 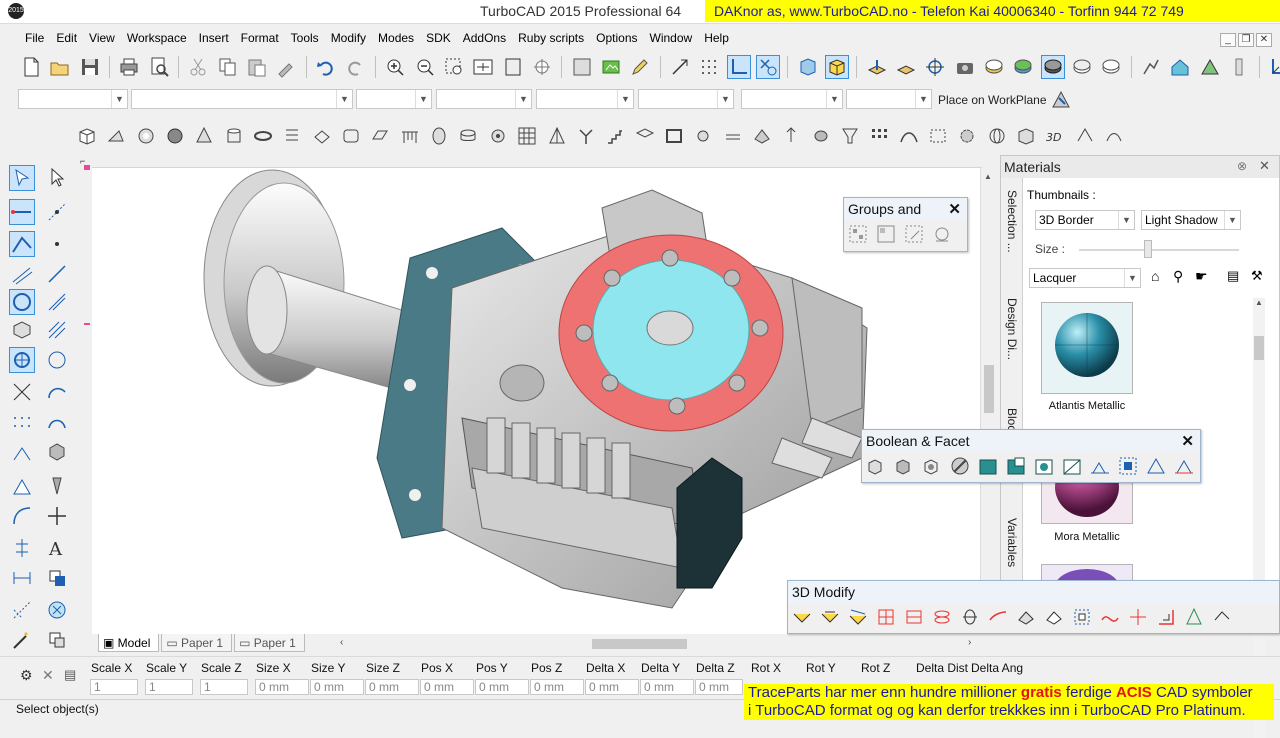 What do you see at coordinates (439, 136) in the screenshot?
I see `revolve-icon` at bounding box center [439, 136].